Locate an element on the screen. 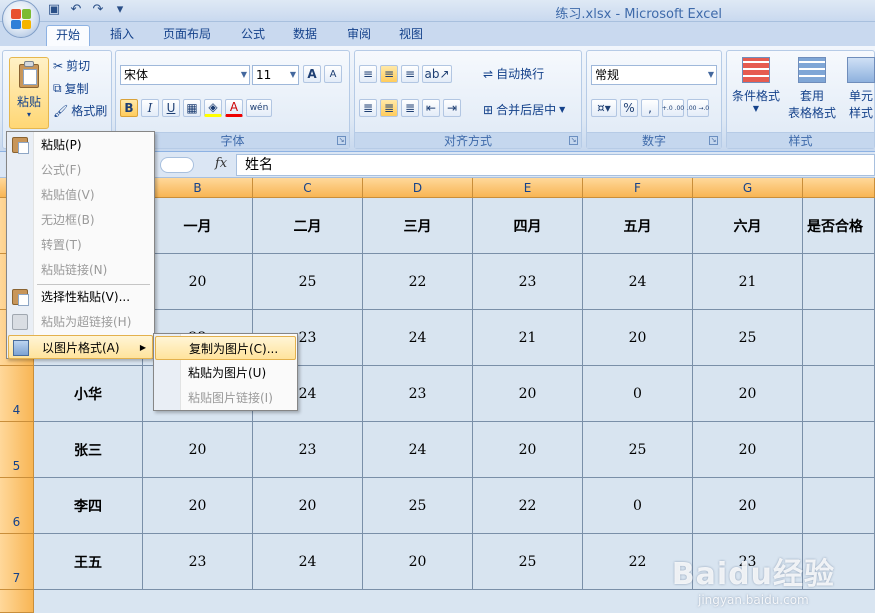  align-middle-icon: ≡ is located at coordinates (389, 74).